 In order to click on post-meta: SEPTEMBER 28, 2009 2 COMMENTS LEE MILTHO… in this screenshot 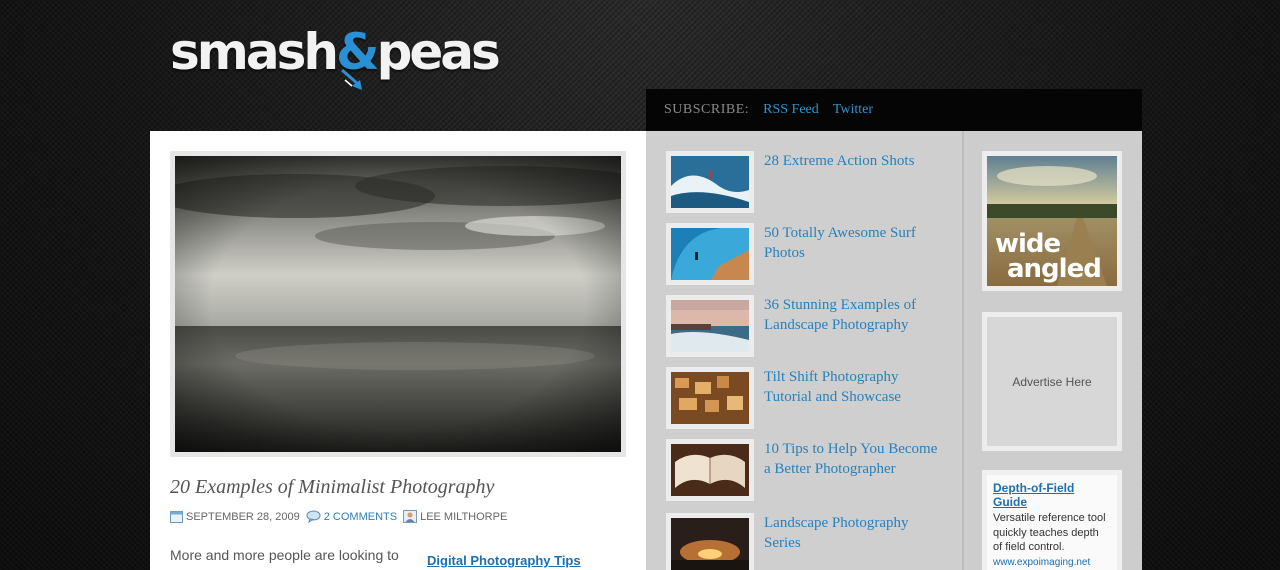, I will do `click(341, 516)`.